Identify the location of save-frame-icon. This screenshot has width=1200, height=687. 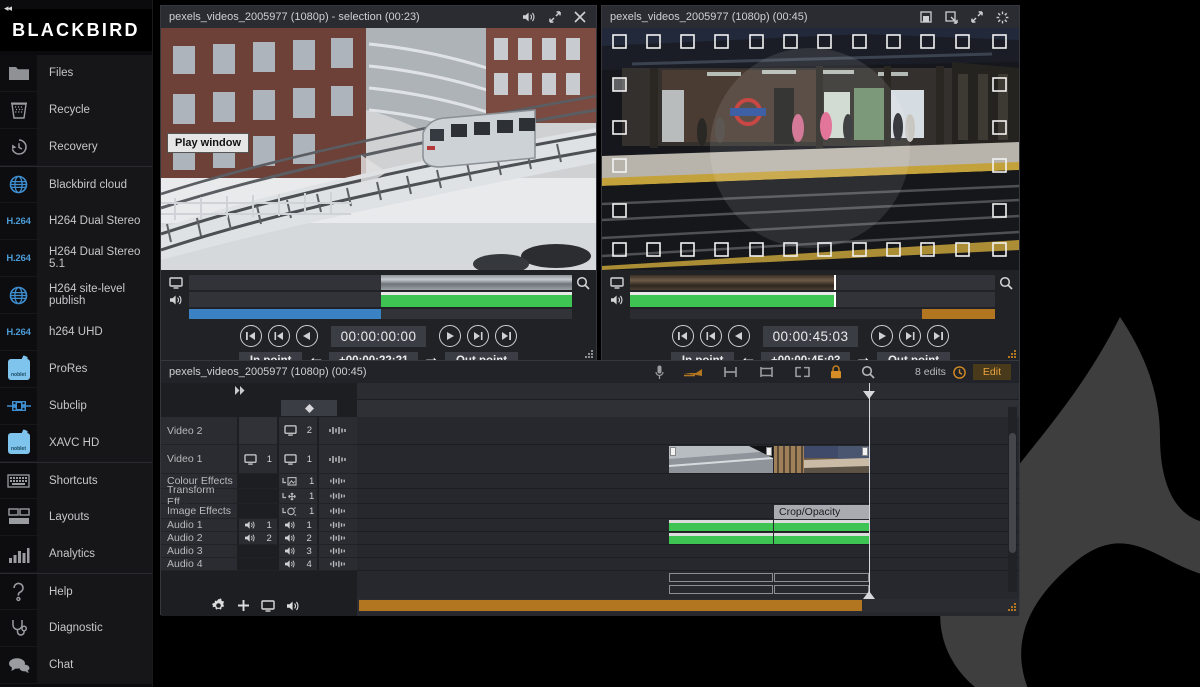
(926, 17).